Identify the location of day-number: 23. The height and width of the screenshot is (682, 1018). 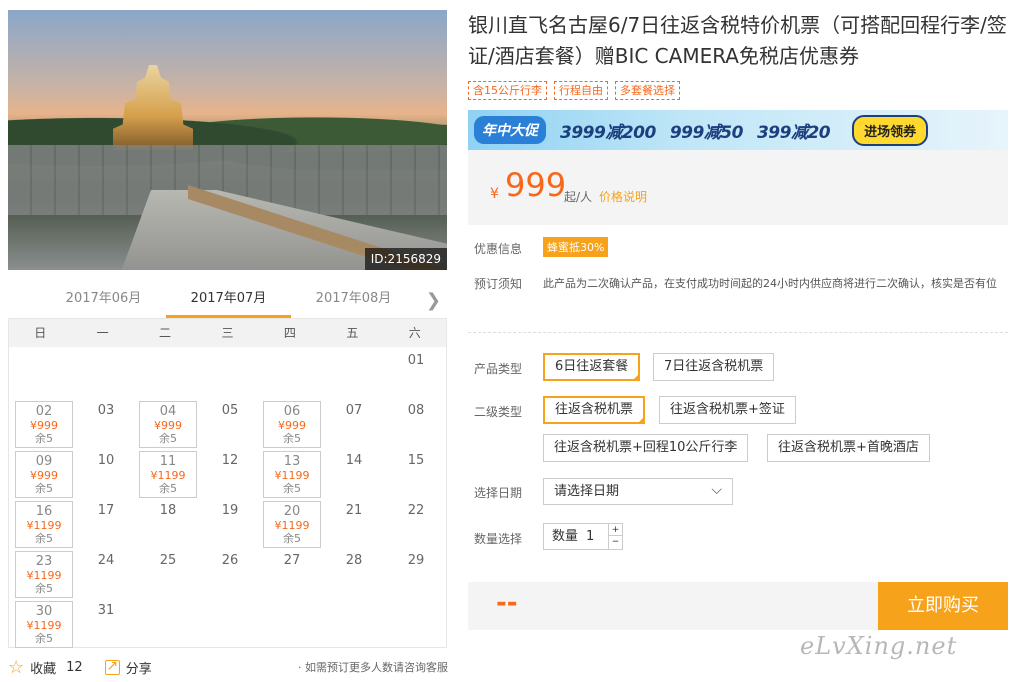
(44, 561).